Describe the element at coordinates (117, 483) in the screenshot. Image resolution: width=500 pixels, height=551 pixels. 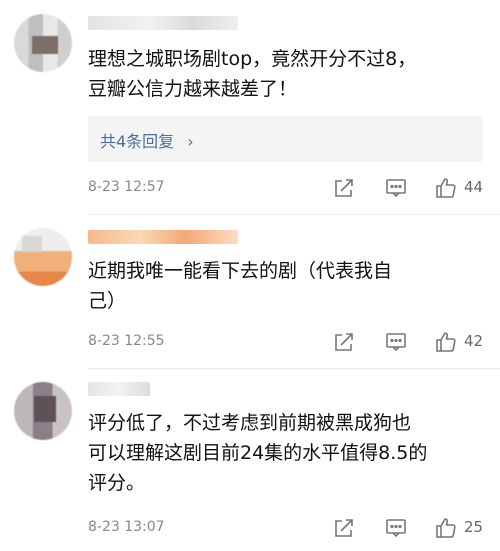
I see `comment-text-line: 评分。` at that location.